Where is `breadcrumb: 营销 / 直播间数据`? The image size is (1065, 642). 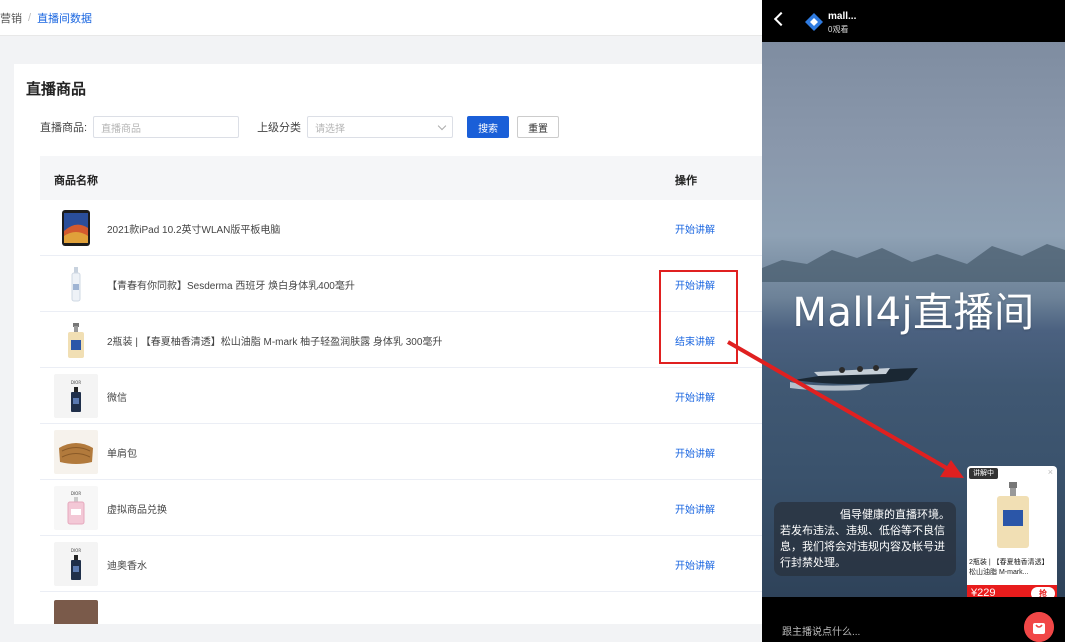
breadcrumb: 营销 / 直播间数据 is located at coordinates (381, 18).